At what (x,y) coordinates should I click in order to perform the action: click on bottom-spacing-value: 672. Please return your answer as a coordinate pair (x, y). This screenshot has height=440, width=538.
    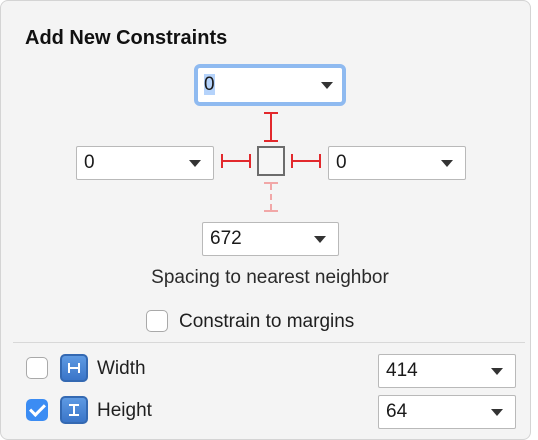
    Looking at the image, I should click on (226, 238).